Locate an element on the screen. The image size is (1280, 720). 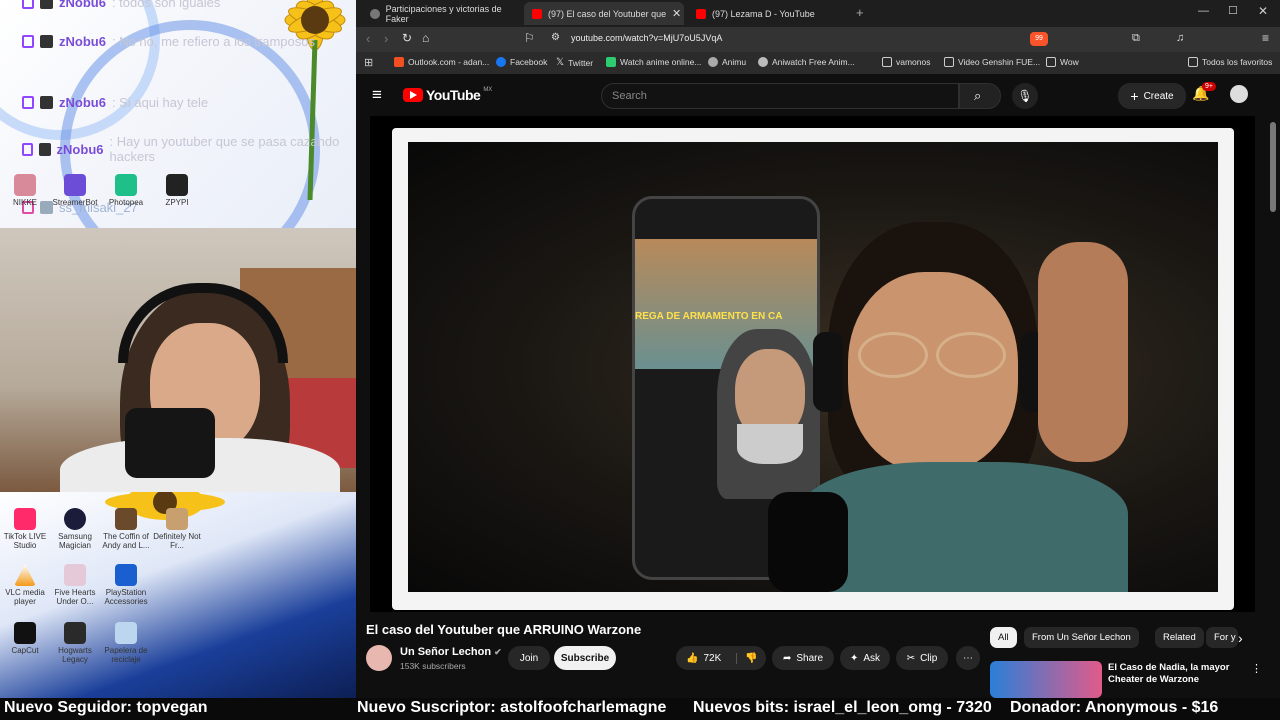
window-close-icon: ✕ is located at coordinates (1263, 11).